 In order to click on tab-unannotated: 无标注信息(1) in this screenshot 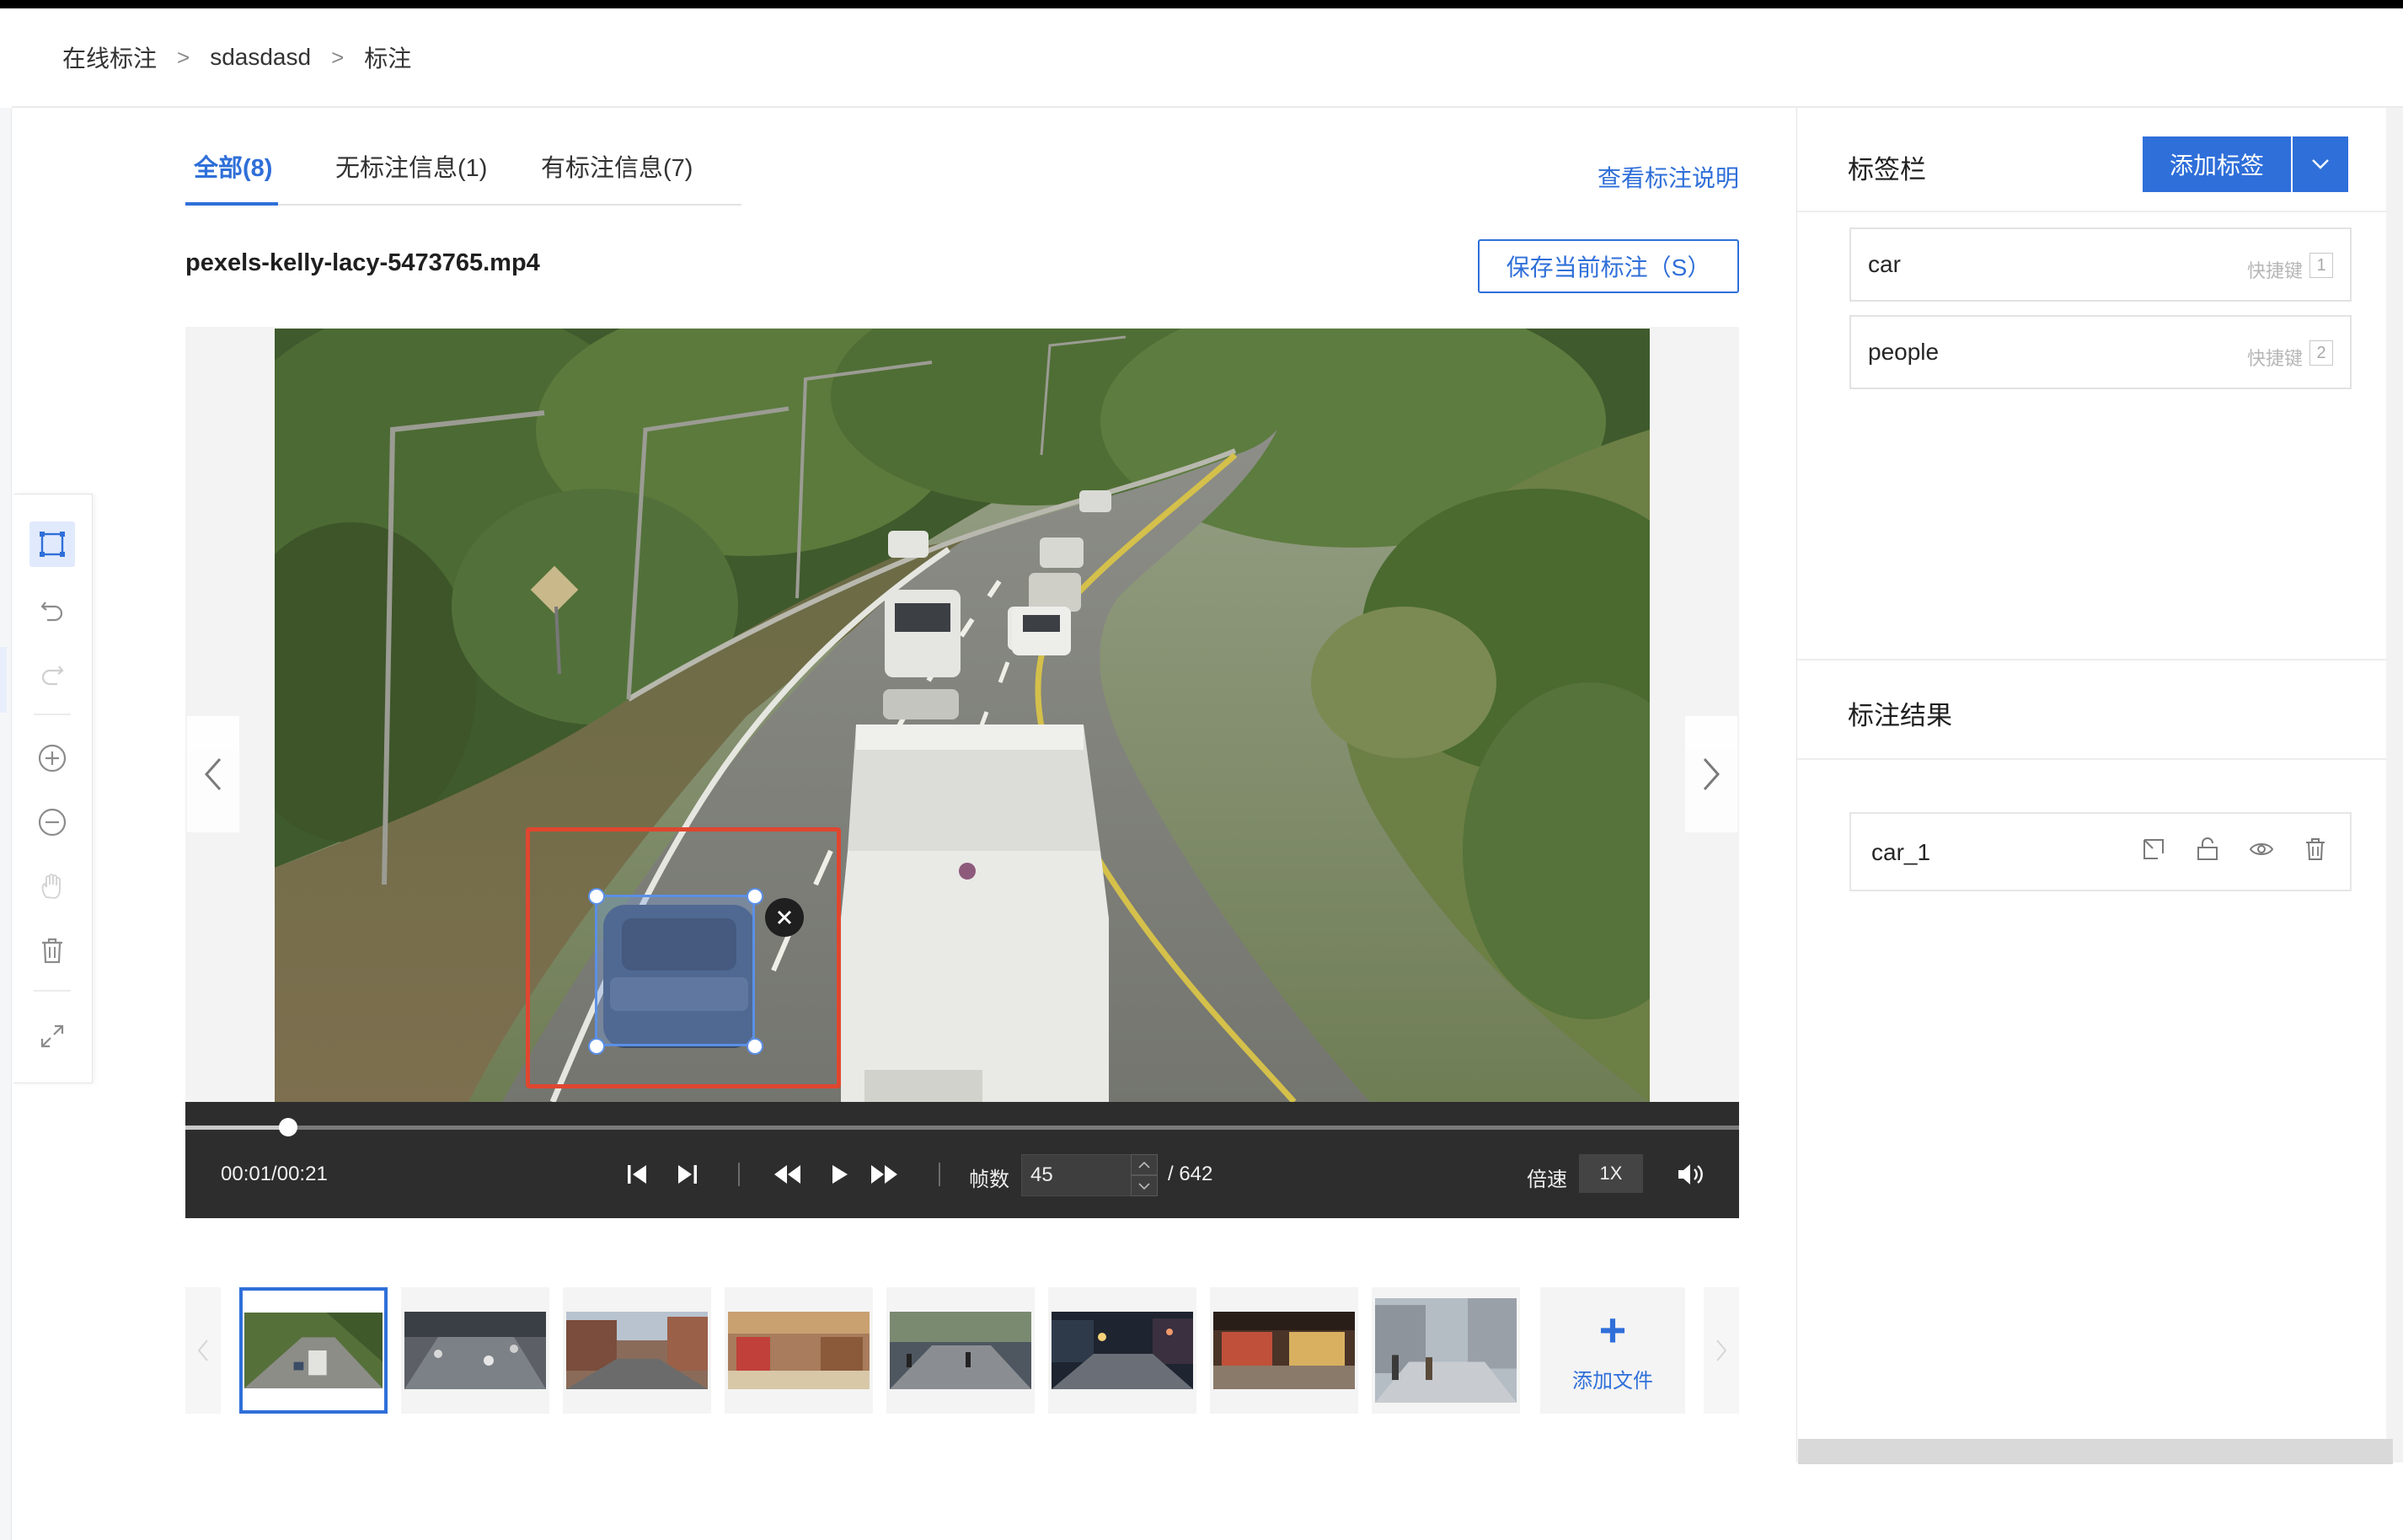, I will do `click(411, 166)`.